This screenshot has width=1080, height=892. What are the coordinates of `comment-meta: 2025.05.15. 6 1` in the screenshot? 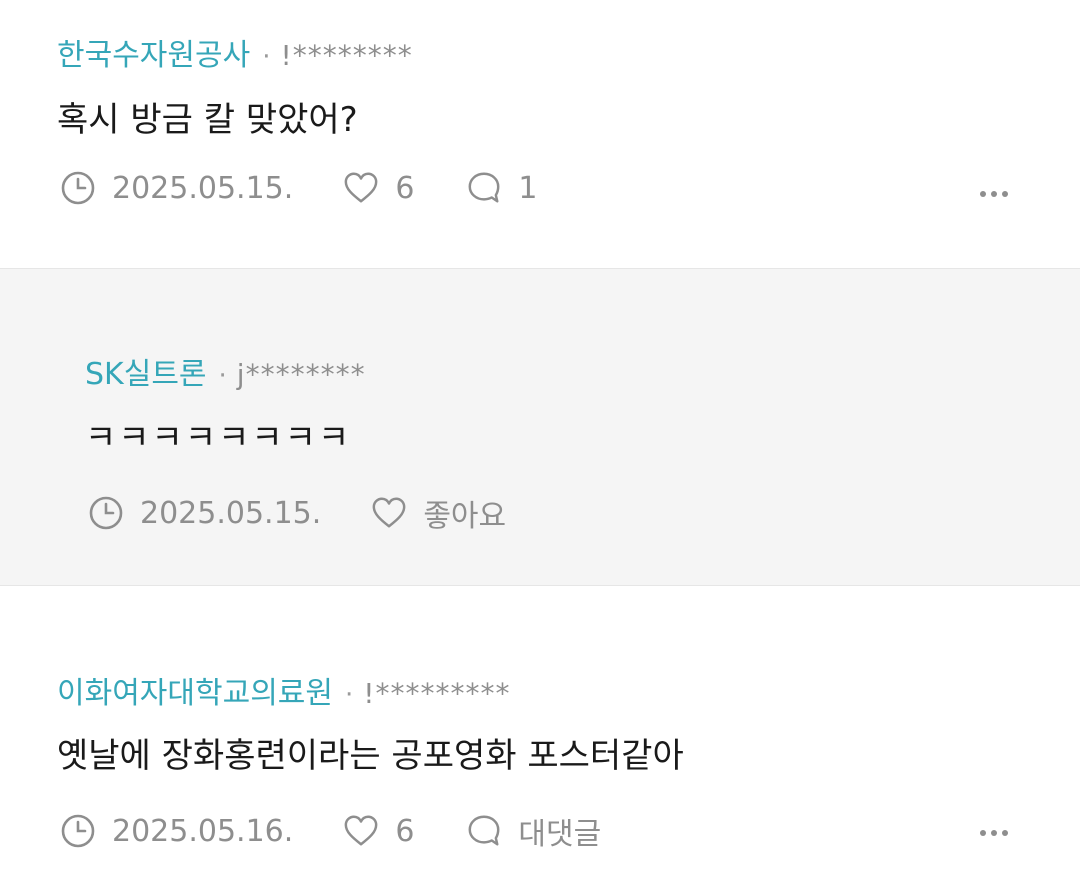 It's located at (299, 188).